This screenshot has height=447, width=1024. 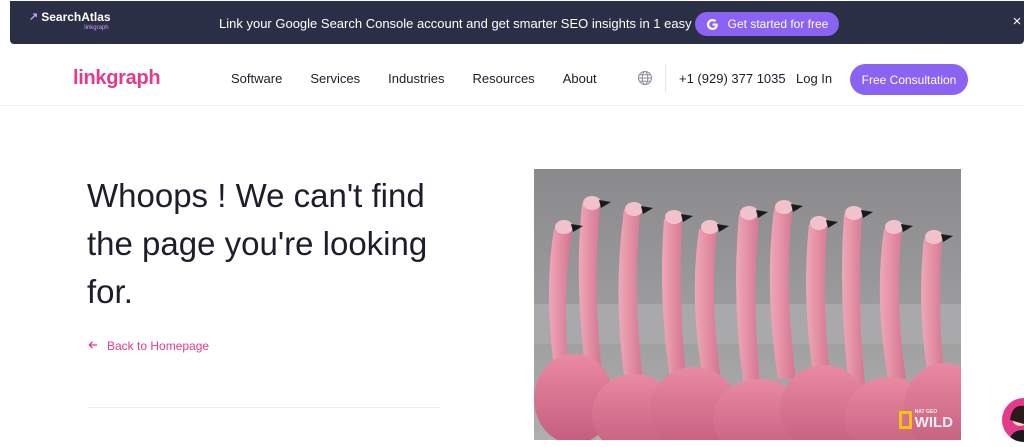 I want to click on nav-link-about: About, so click(x=580, y=78).